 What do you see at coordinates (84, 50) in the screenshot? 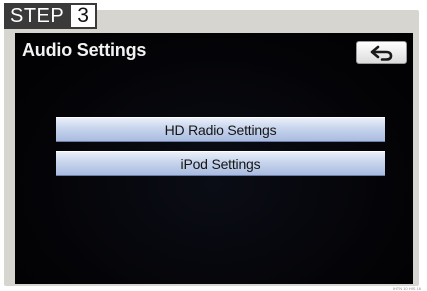
I see `page-title: Audio Settings` at bounding box center [84, 50].